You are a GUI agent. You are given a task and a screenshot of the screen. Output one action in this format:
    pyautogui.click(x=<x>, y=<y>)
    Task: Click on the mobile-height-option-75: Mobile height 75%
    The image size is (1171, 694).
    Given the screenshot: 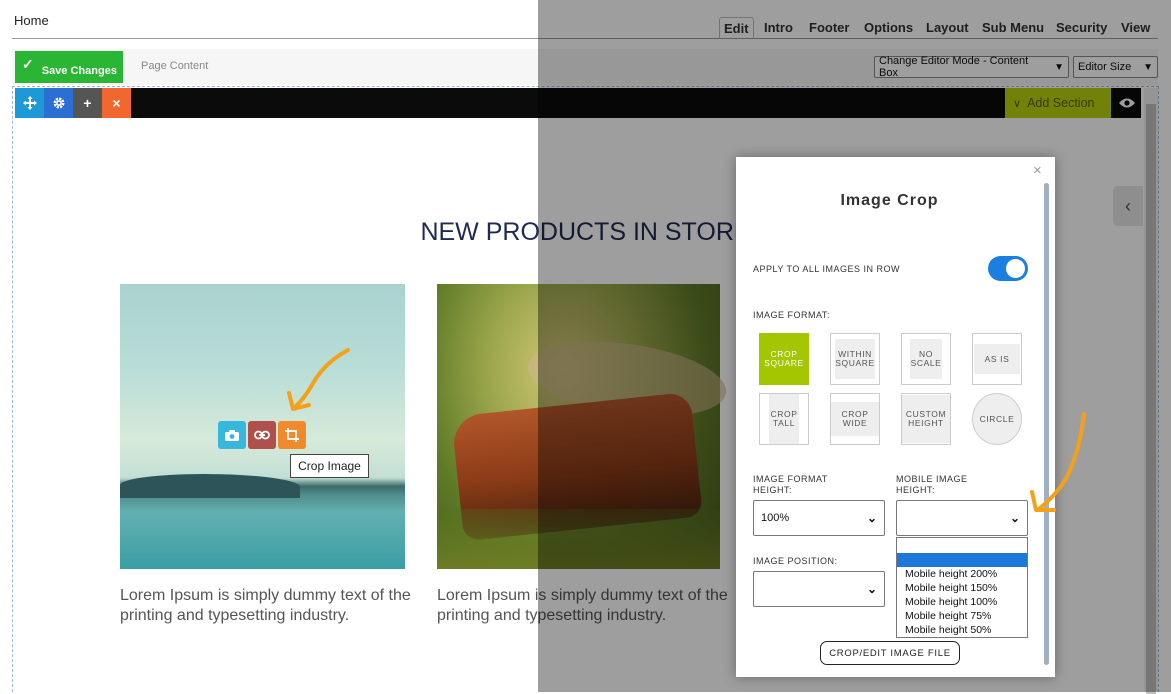 What is the action you would take?
    pyautogui.click(x=962, y=616)
    